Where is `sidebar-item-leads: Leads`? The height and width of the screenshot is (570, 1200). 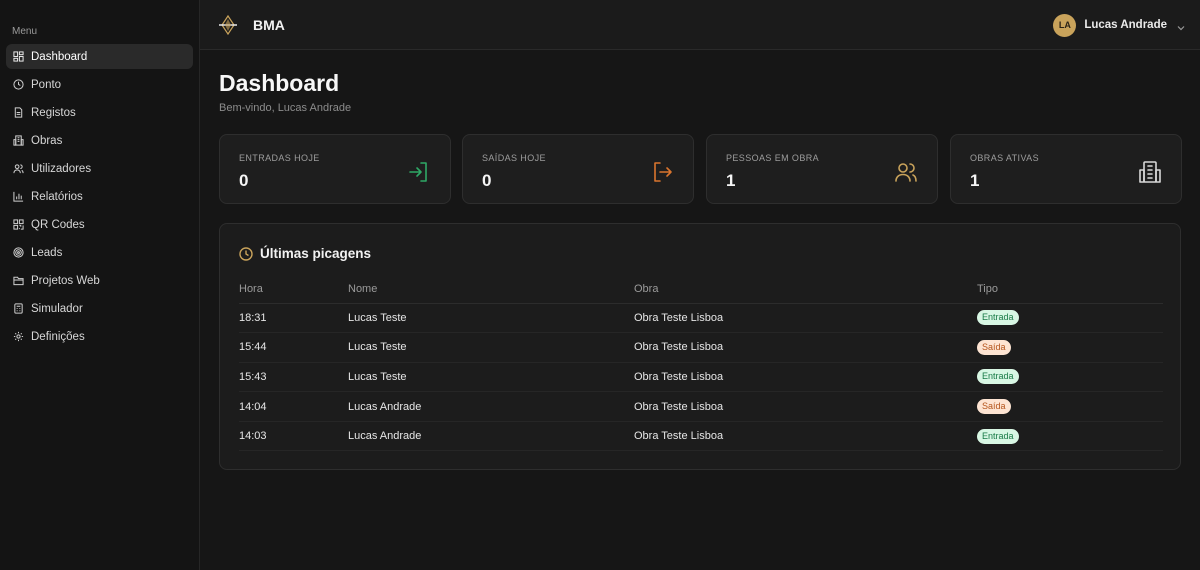
sidebar-item-leads: Leads is located at coordinates (99, 252).